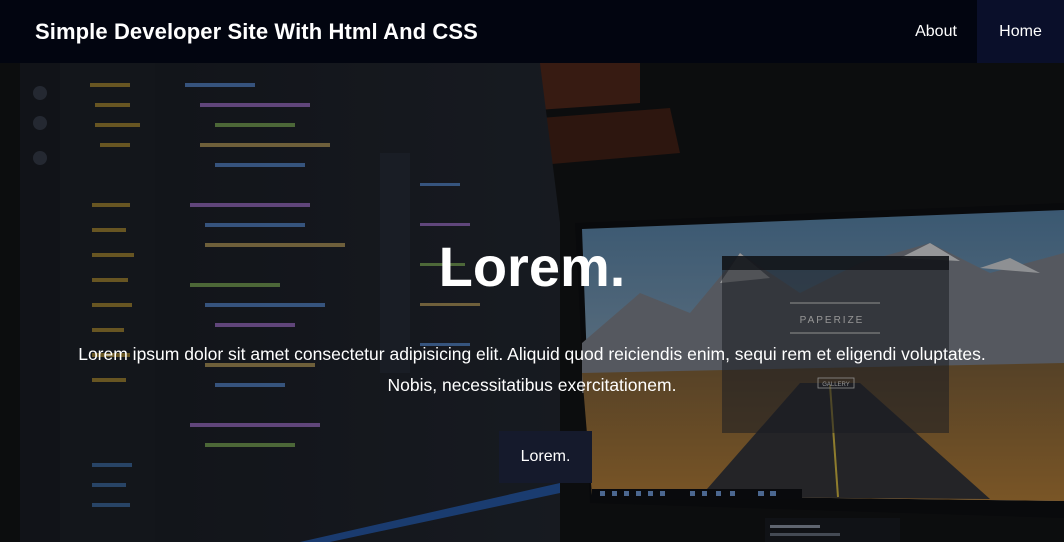  I want to click on site-title: Simple Developer Site With Html And CSS, so click(256, 32).